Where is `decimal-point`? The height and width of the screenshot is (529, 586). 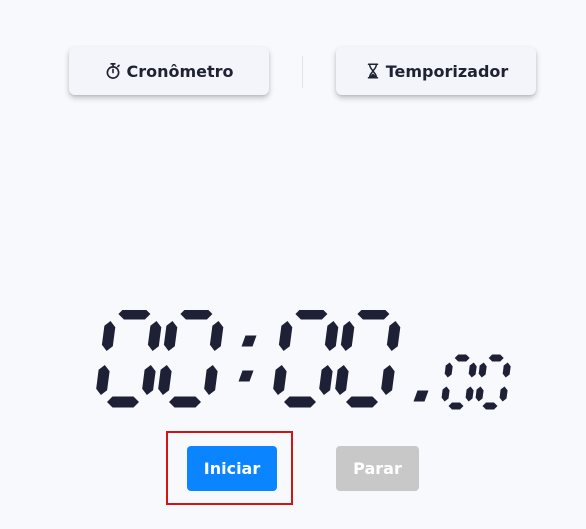
decimal-point is located at coordinates (421, 396).